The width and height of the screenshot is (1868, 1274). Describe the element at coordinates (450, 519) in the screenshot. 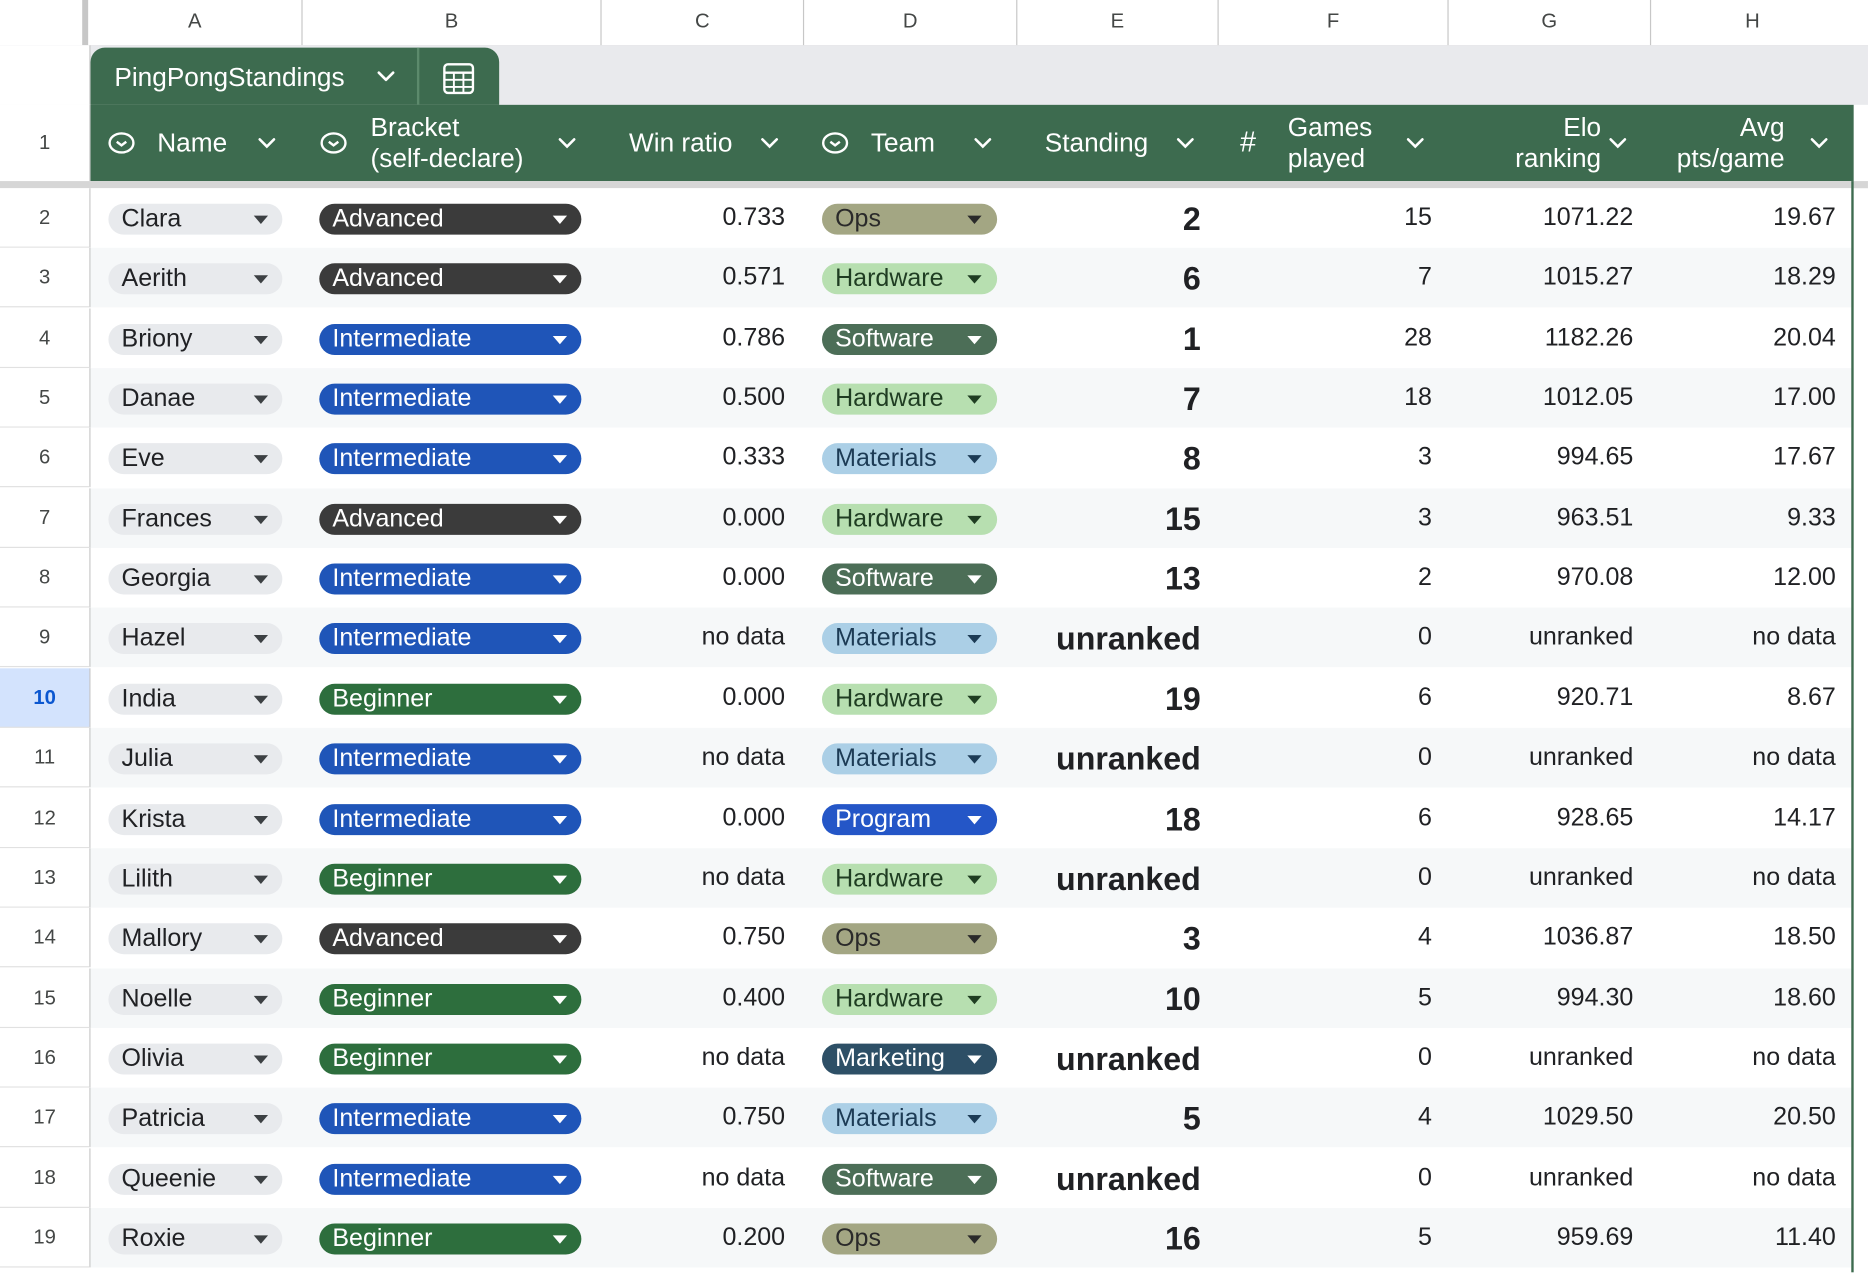

I see `bracket-chip: Advanced` at that location.